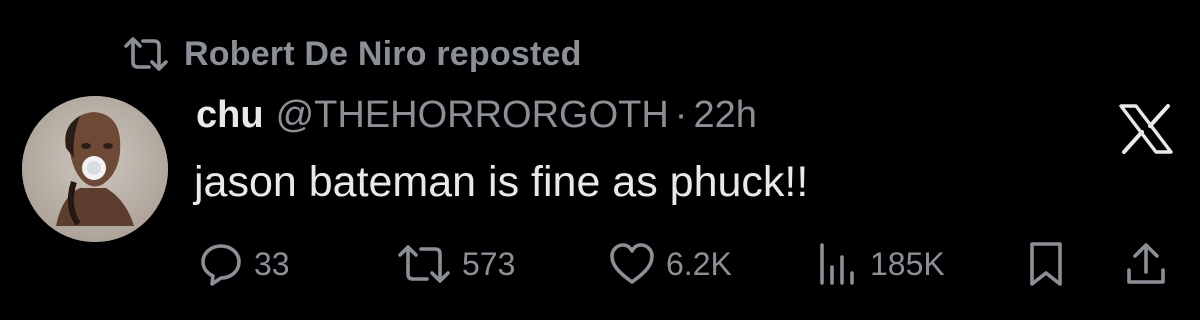 The width and height of the screenshot is (1200, 320). Describe the element at coordinates (230, 115) in the screenshot. I see `display-name: chu` at that location.